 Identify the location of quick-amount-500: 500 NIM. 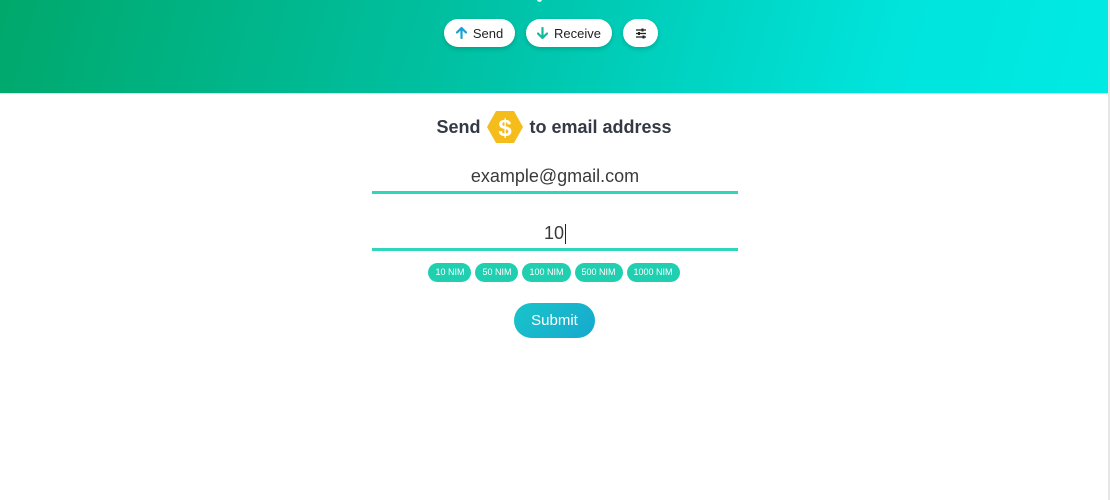
(598, 272).